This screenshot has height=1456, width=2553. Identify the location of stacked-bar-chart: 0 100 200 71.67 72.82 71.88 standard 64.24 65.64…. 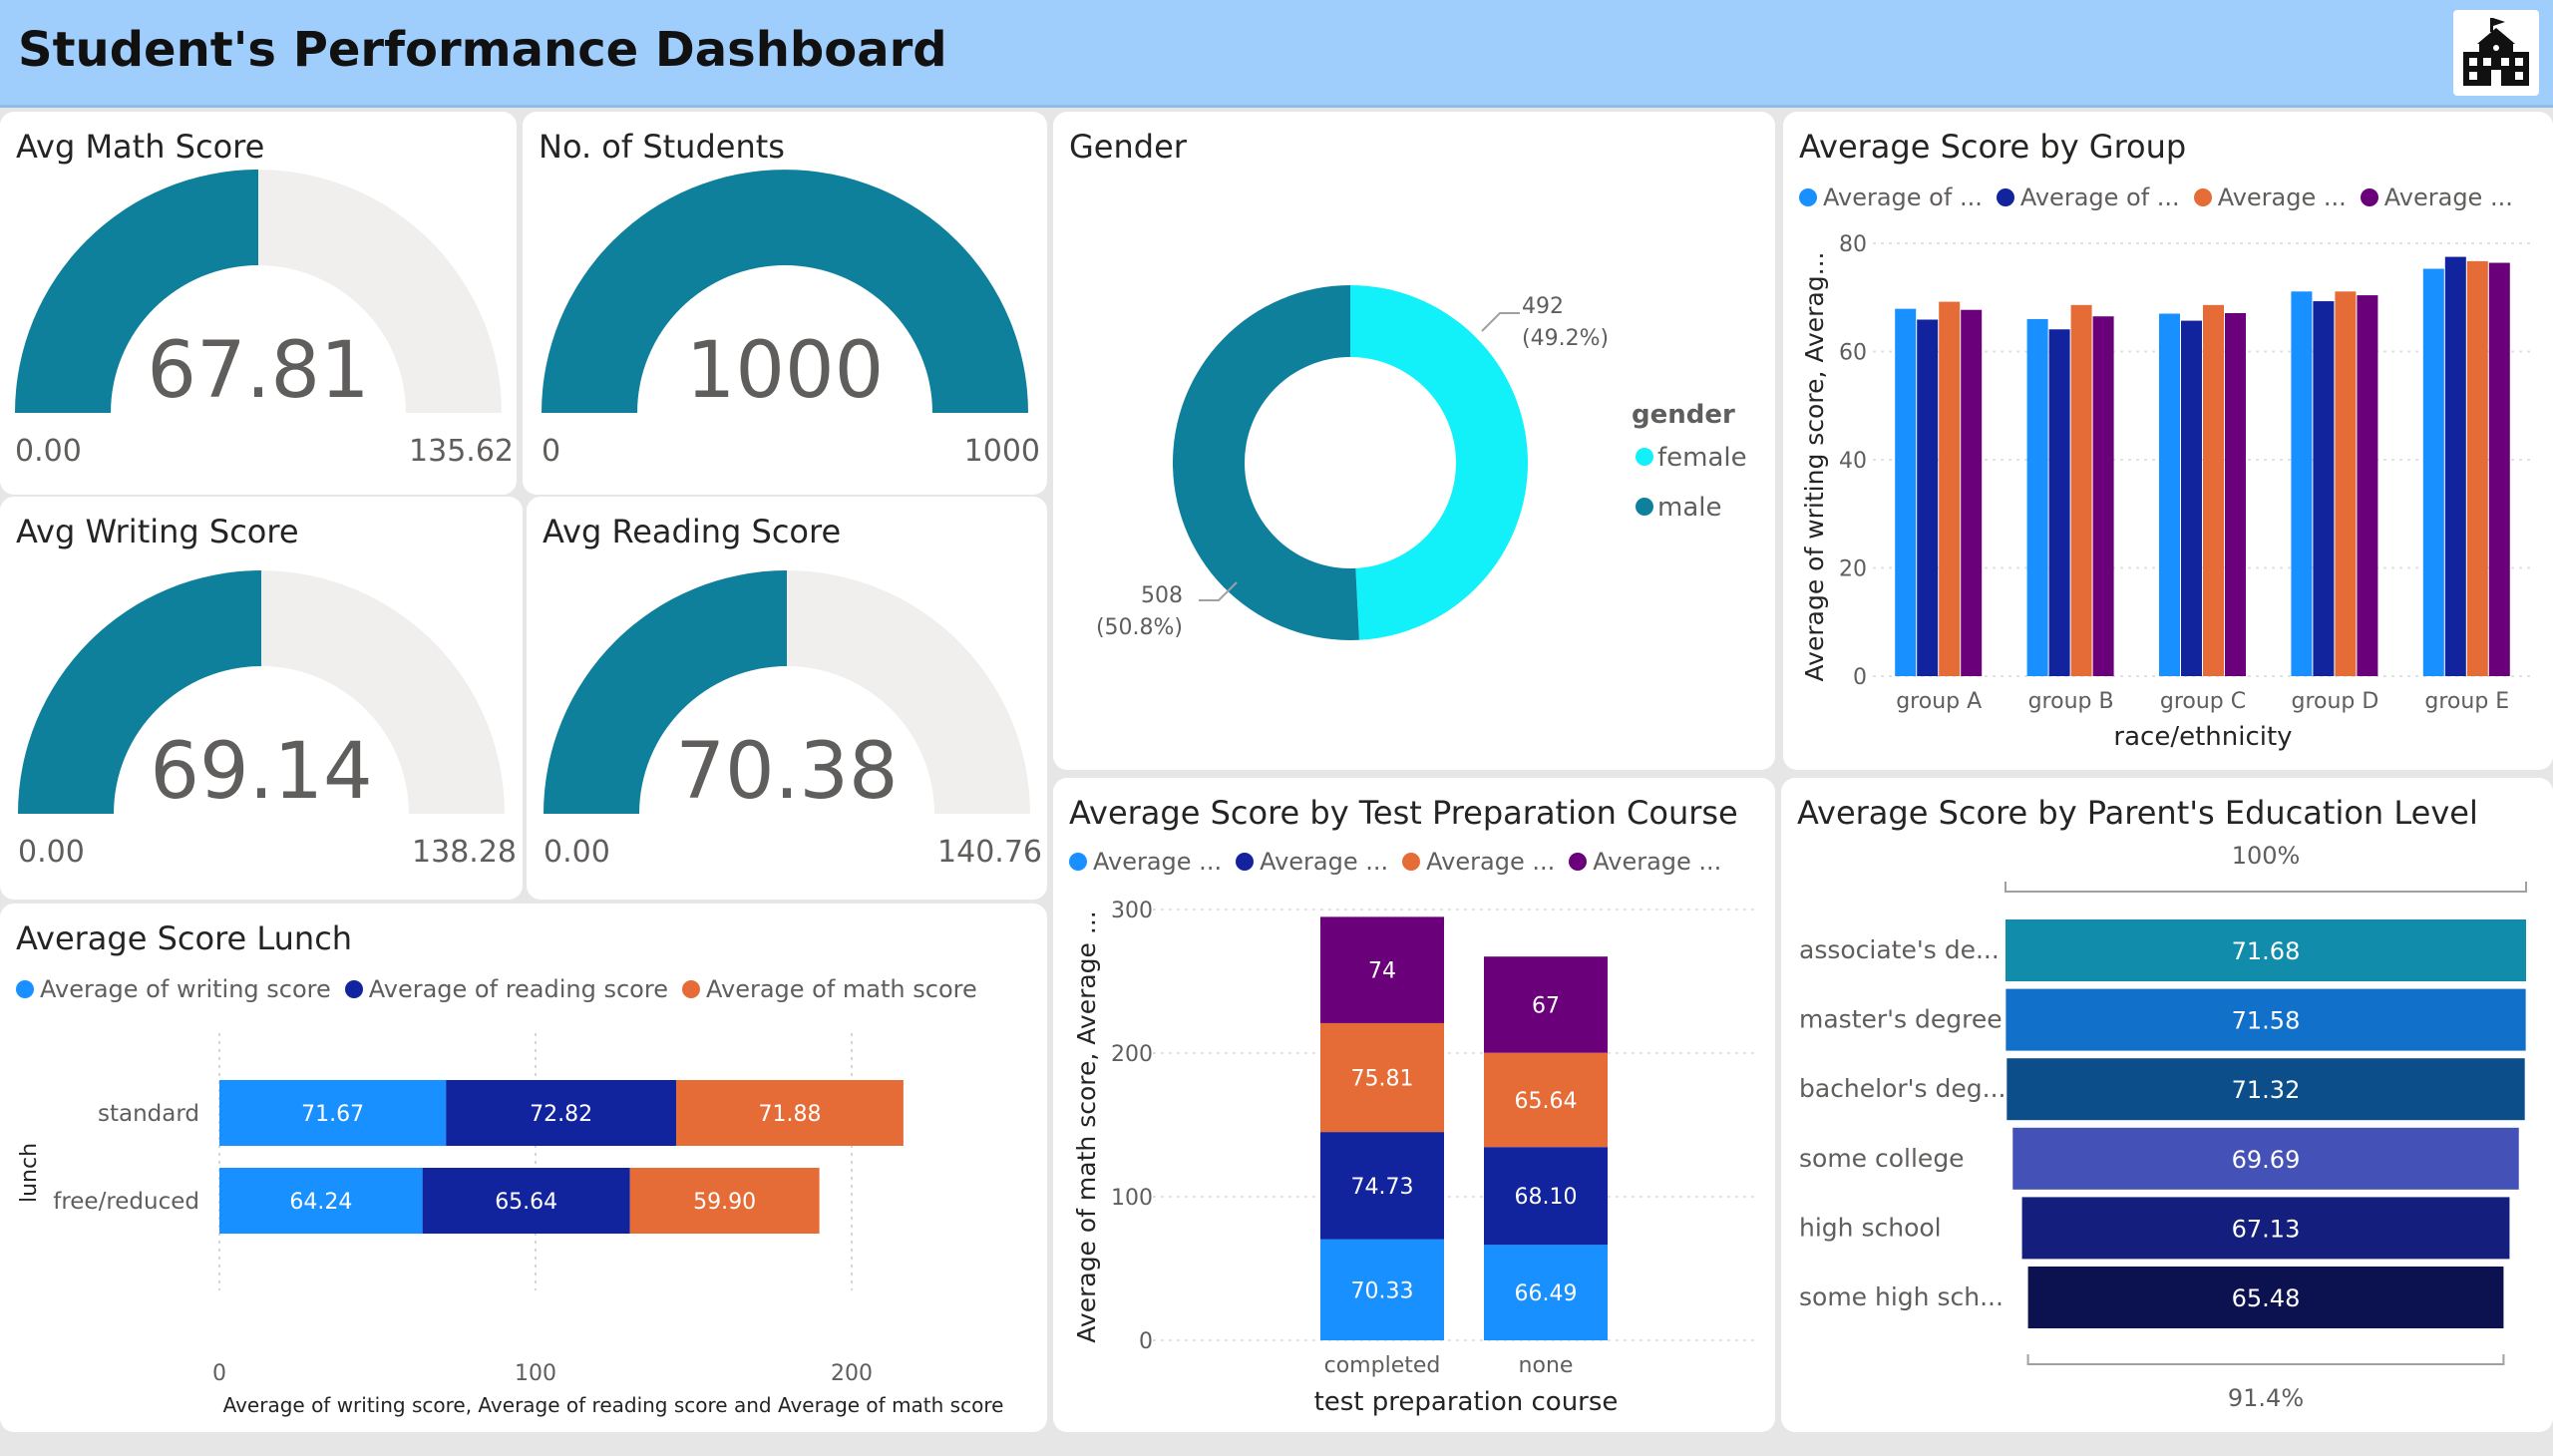
(511, 1225).